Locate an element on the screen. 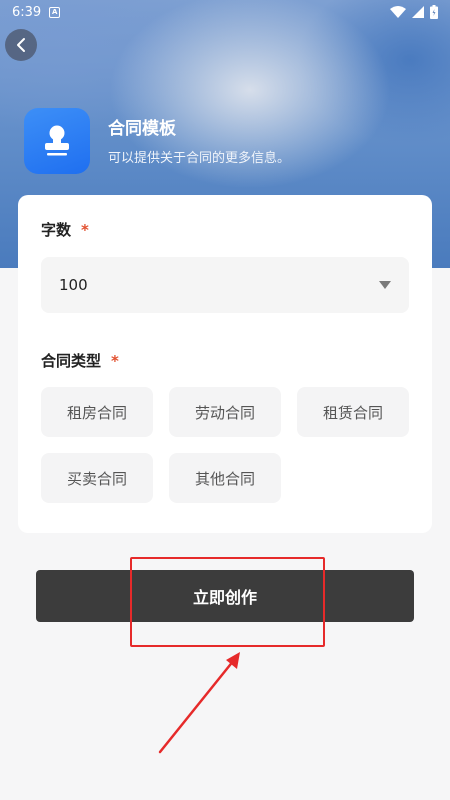  annotation-arrow is located at coordinates (199, 703).